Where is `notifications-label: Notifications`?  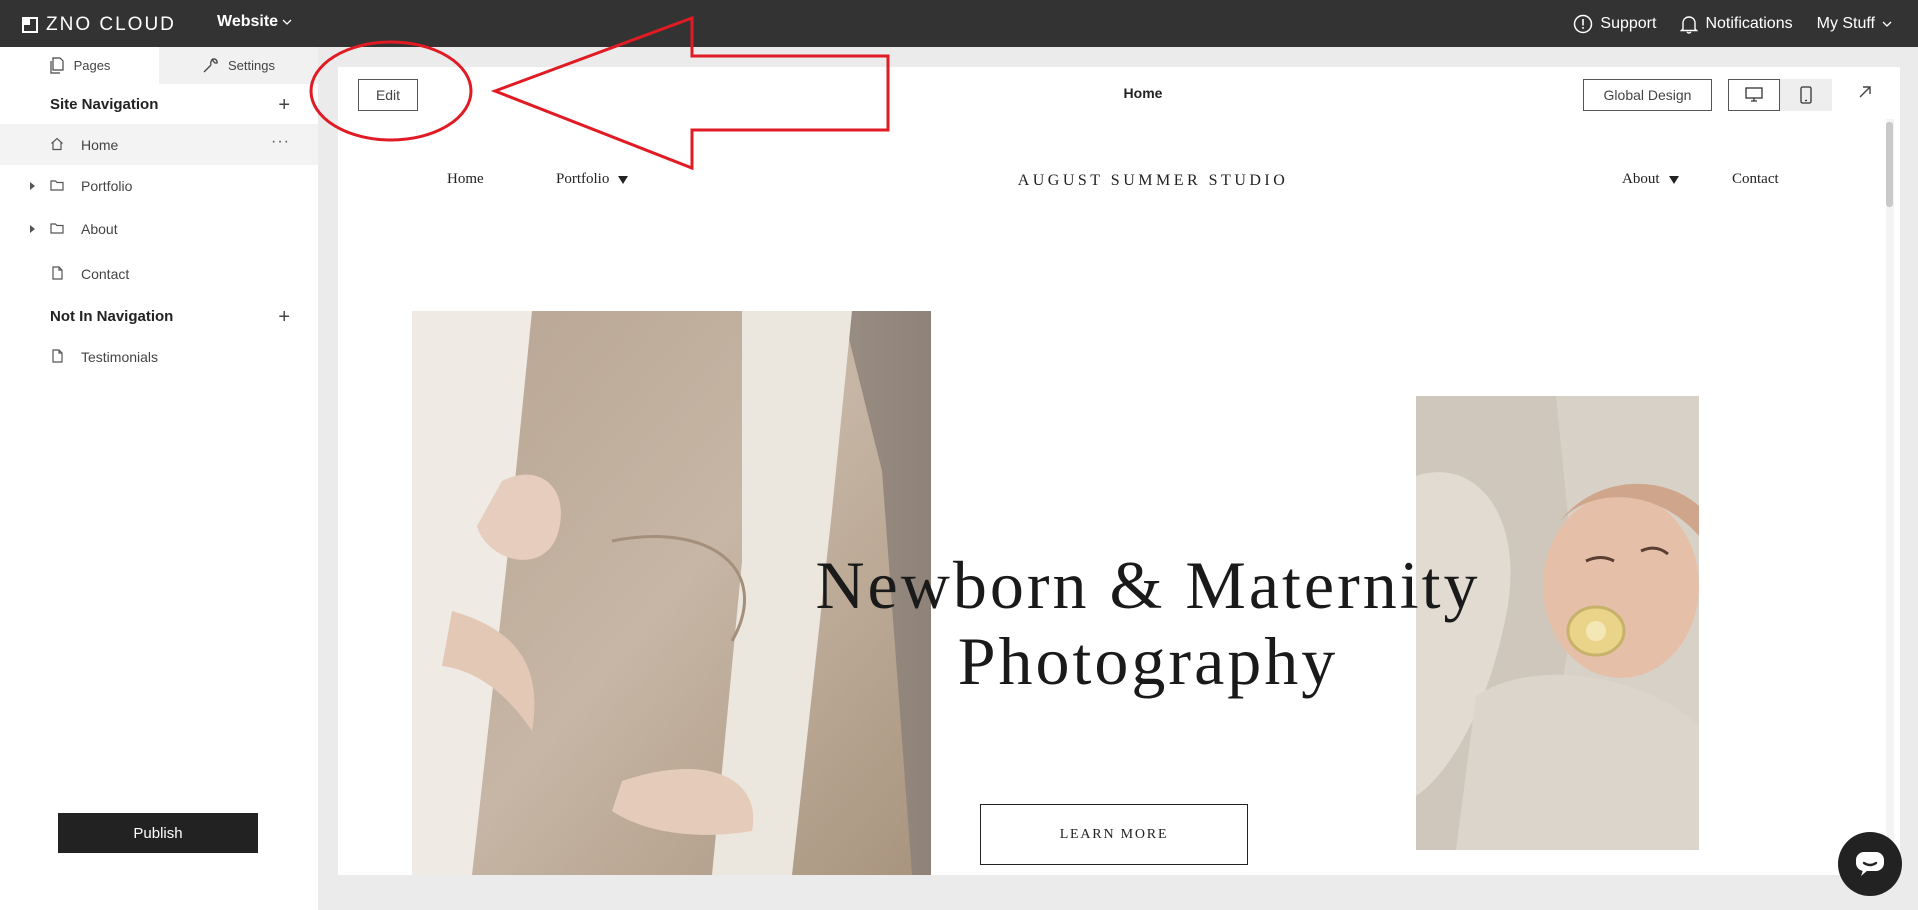 notifications-label: Notifications is located at coordinates (1749, 23).